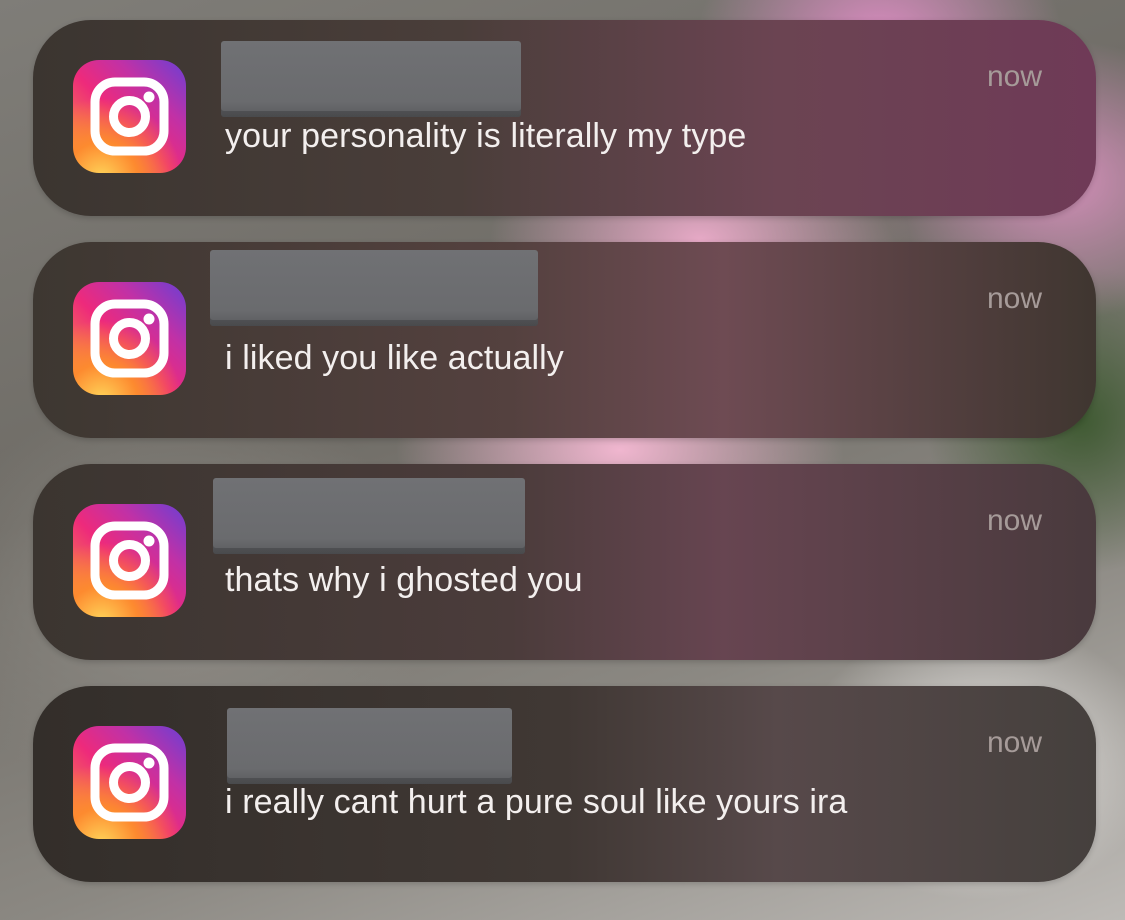 This screenshot has width=1125, height=920. Describe the element at coordinates (486, 136) in the screenshot. I see `notification-message: your personality is literally my type` at that location.